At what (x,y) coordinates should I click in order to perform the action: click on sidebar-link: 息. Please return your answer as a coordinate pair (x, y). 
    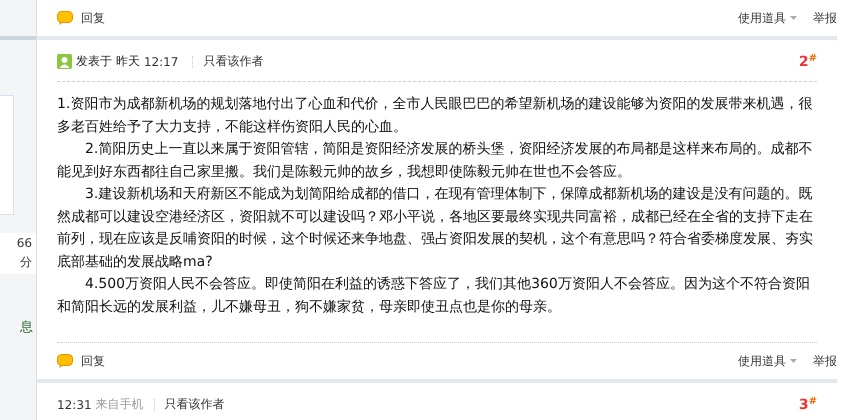
    Looking at the image, I should click on (28, 327).